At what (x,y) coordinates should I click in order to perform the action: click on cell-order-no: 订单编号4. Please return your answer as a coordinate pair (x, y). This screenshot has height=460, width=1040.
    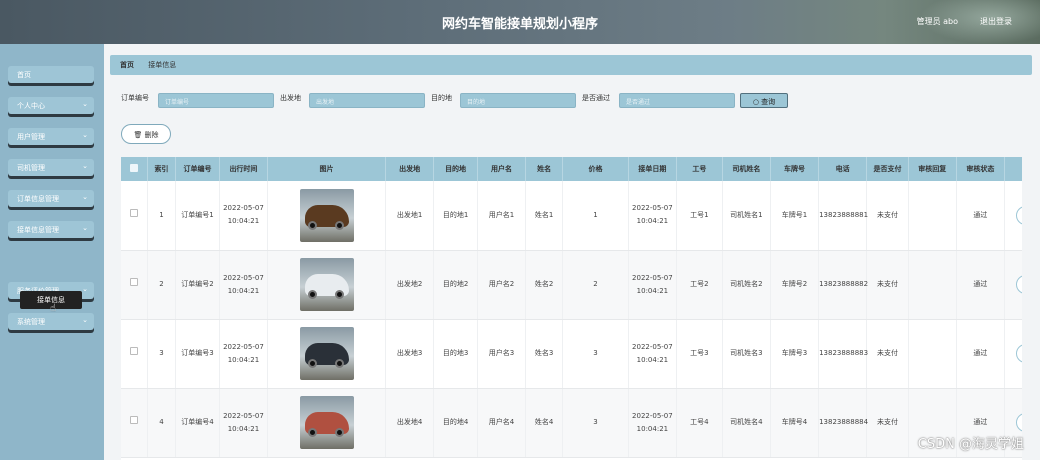
    Looking at the image, I should click on (197, 423).